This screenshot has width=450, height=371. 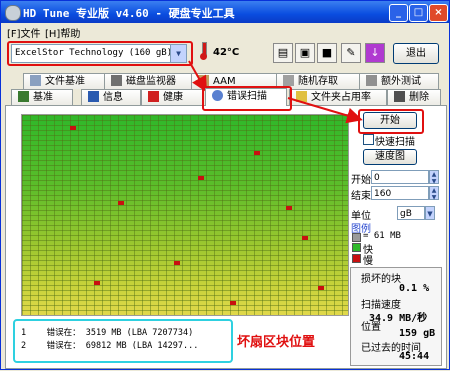 I want to click on start-spinner: ▲ ▼, so click(x=434, y=177).